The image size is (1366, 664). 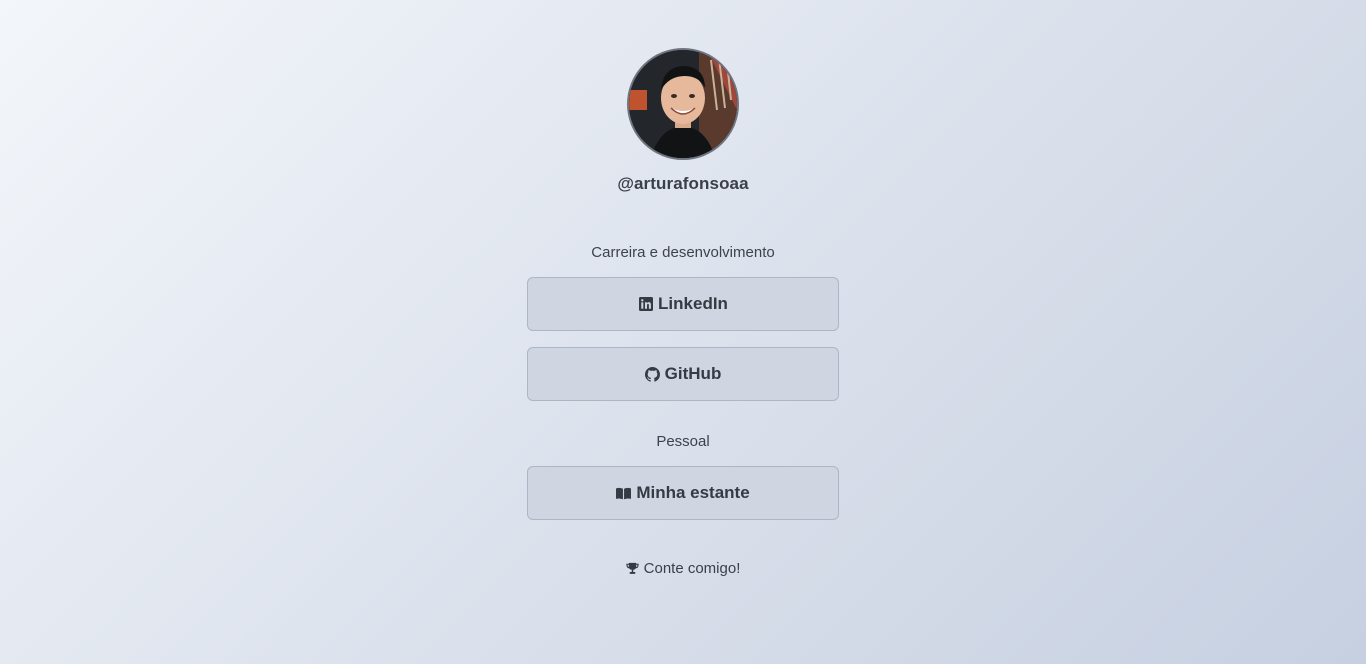 I want to click on linkedin-button: LinkedIn, so click(x=683, y=304).